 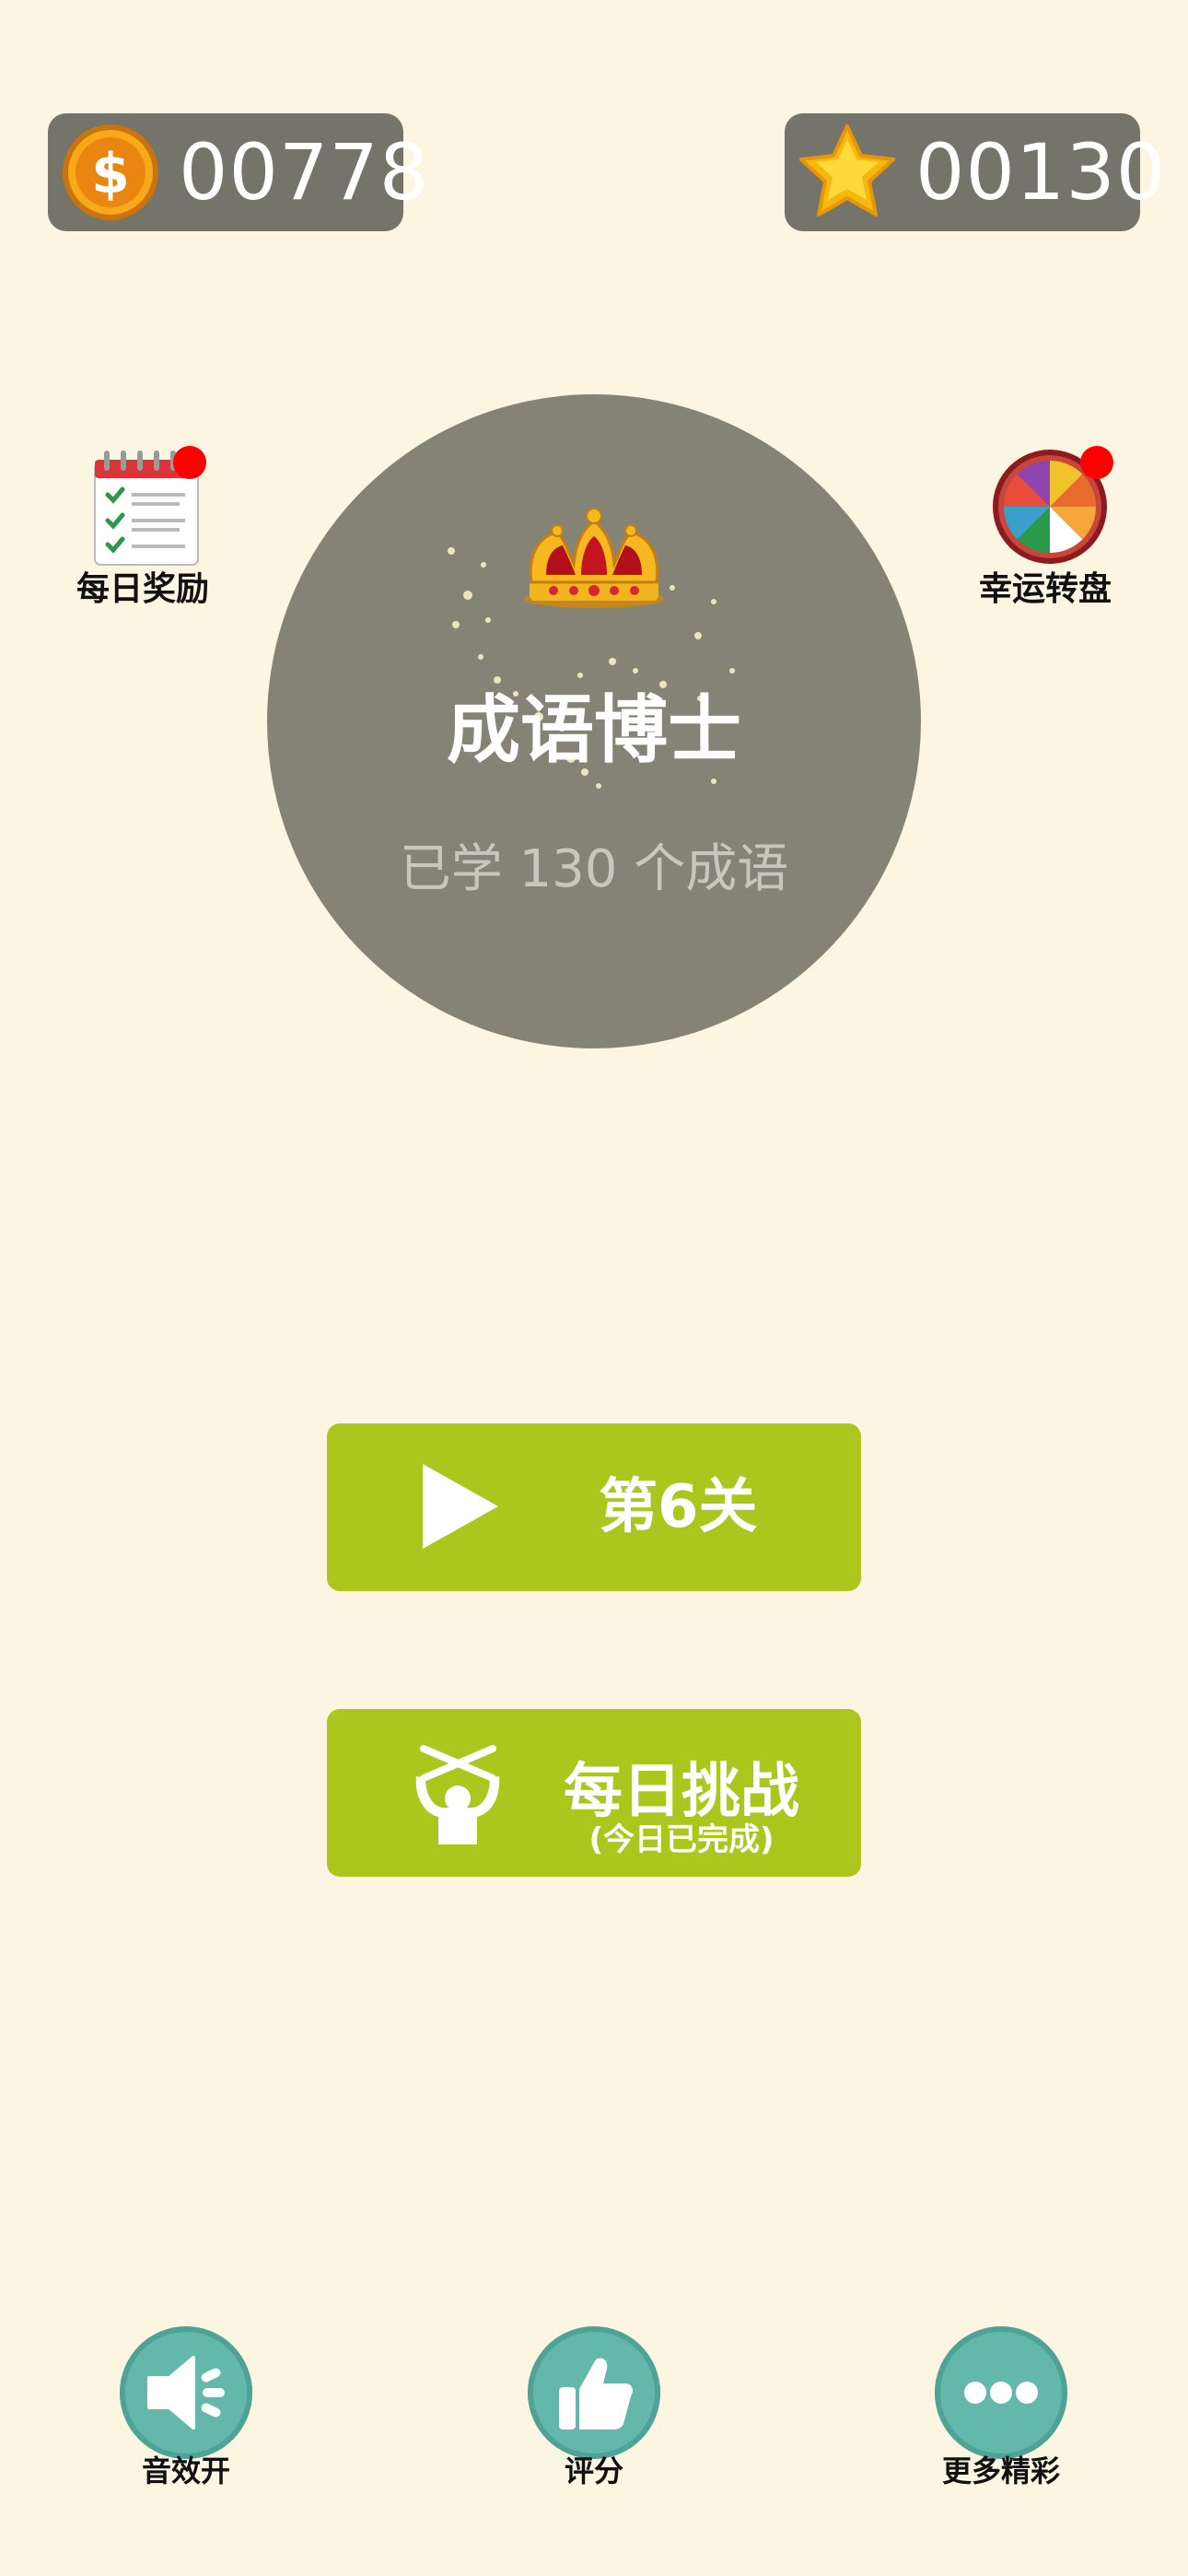 I want to click on star-counter: 00130, so click(x=975, y=172).